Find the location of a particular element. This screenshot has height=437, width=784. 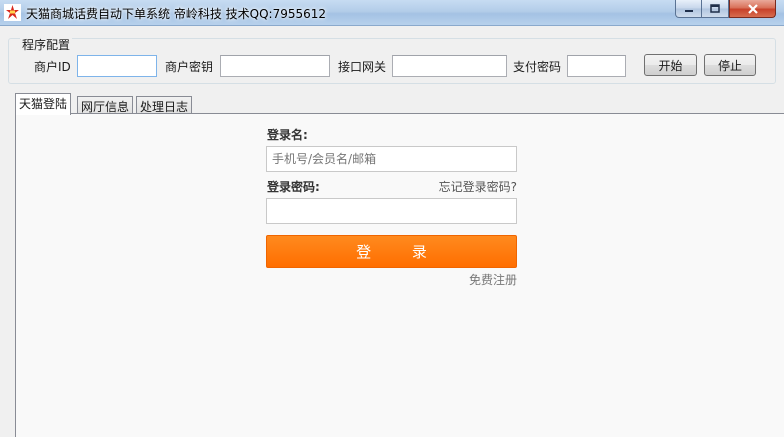

close-icon is located at coordinates (752, 8).